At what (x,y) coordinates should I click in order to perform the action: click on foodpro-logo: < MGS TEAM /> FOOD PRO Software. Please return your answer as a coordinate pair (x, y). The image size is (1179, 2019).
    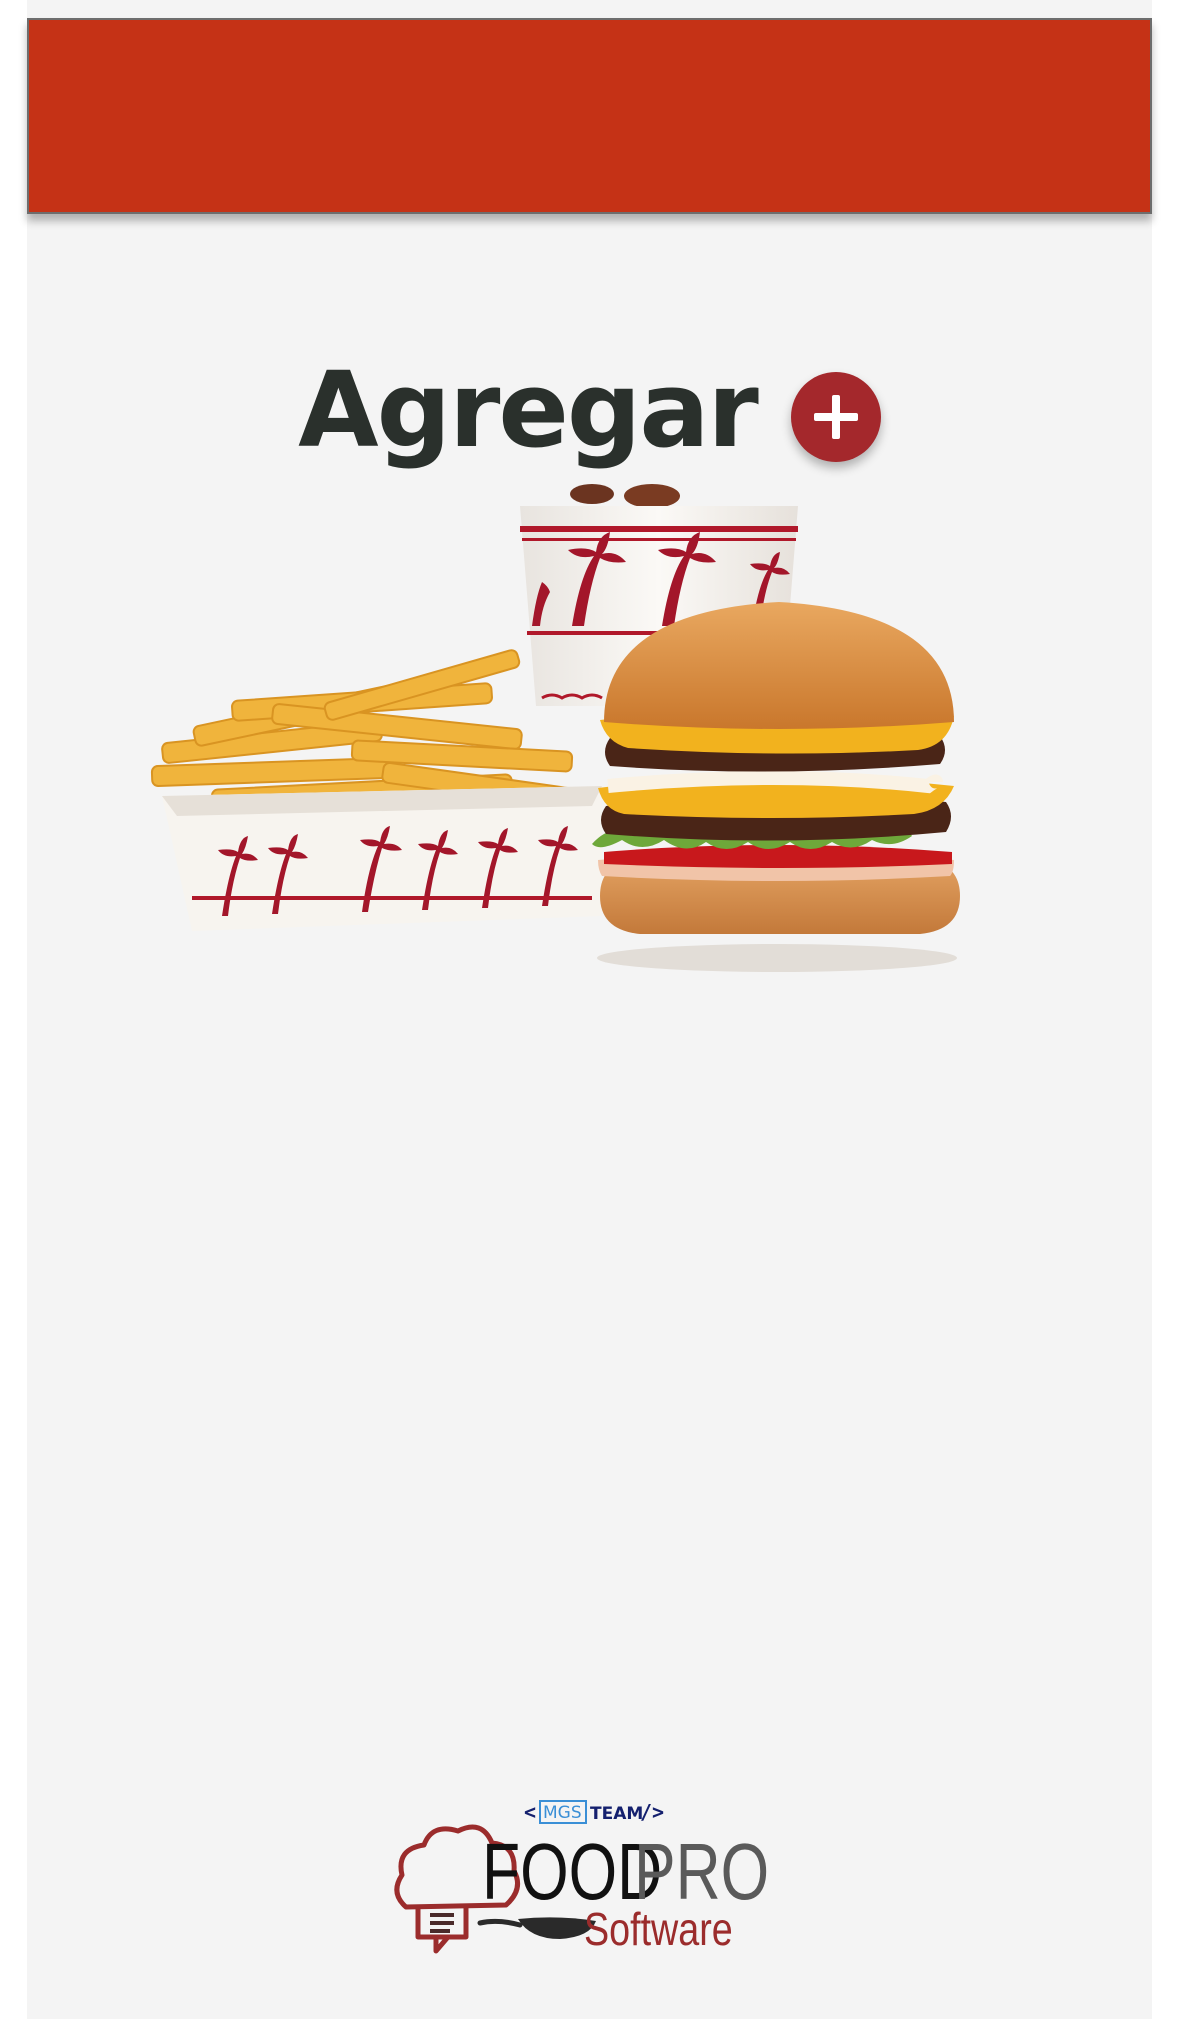
    Looking at the image, I should click on (581, 1877).